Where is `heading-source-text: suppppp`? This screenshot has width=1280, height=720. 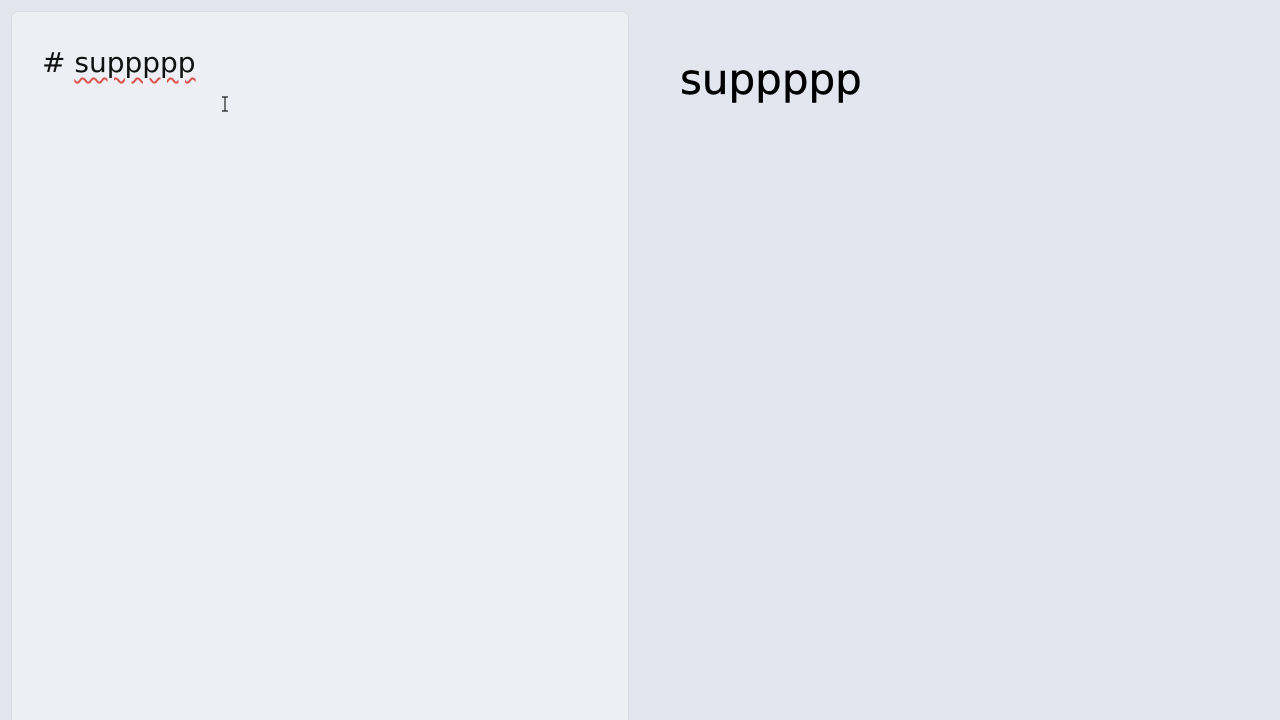 heading-source-text: suppppp is located at coordinates (135, 62).